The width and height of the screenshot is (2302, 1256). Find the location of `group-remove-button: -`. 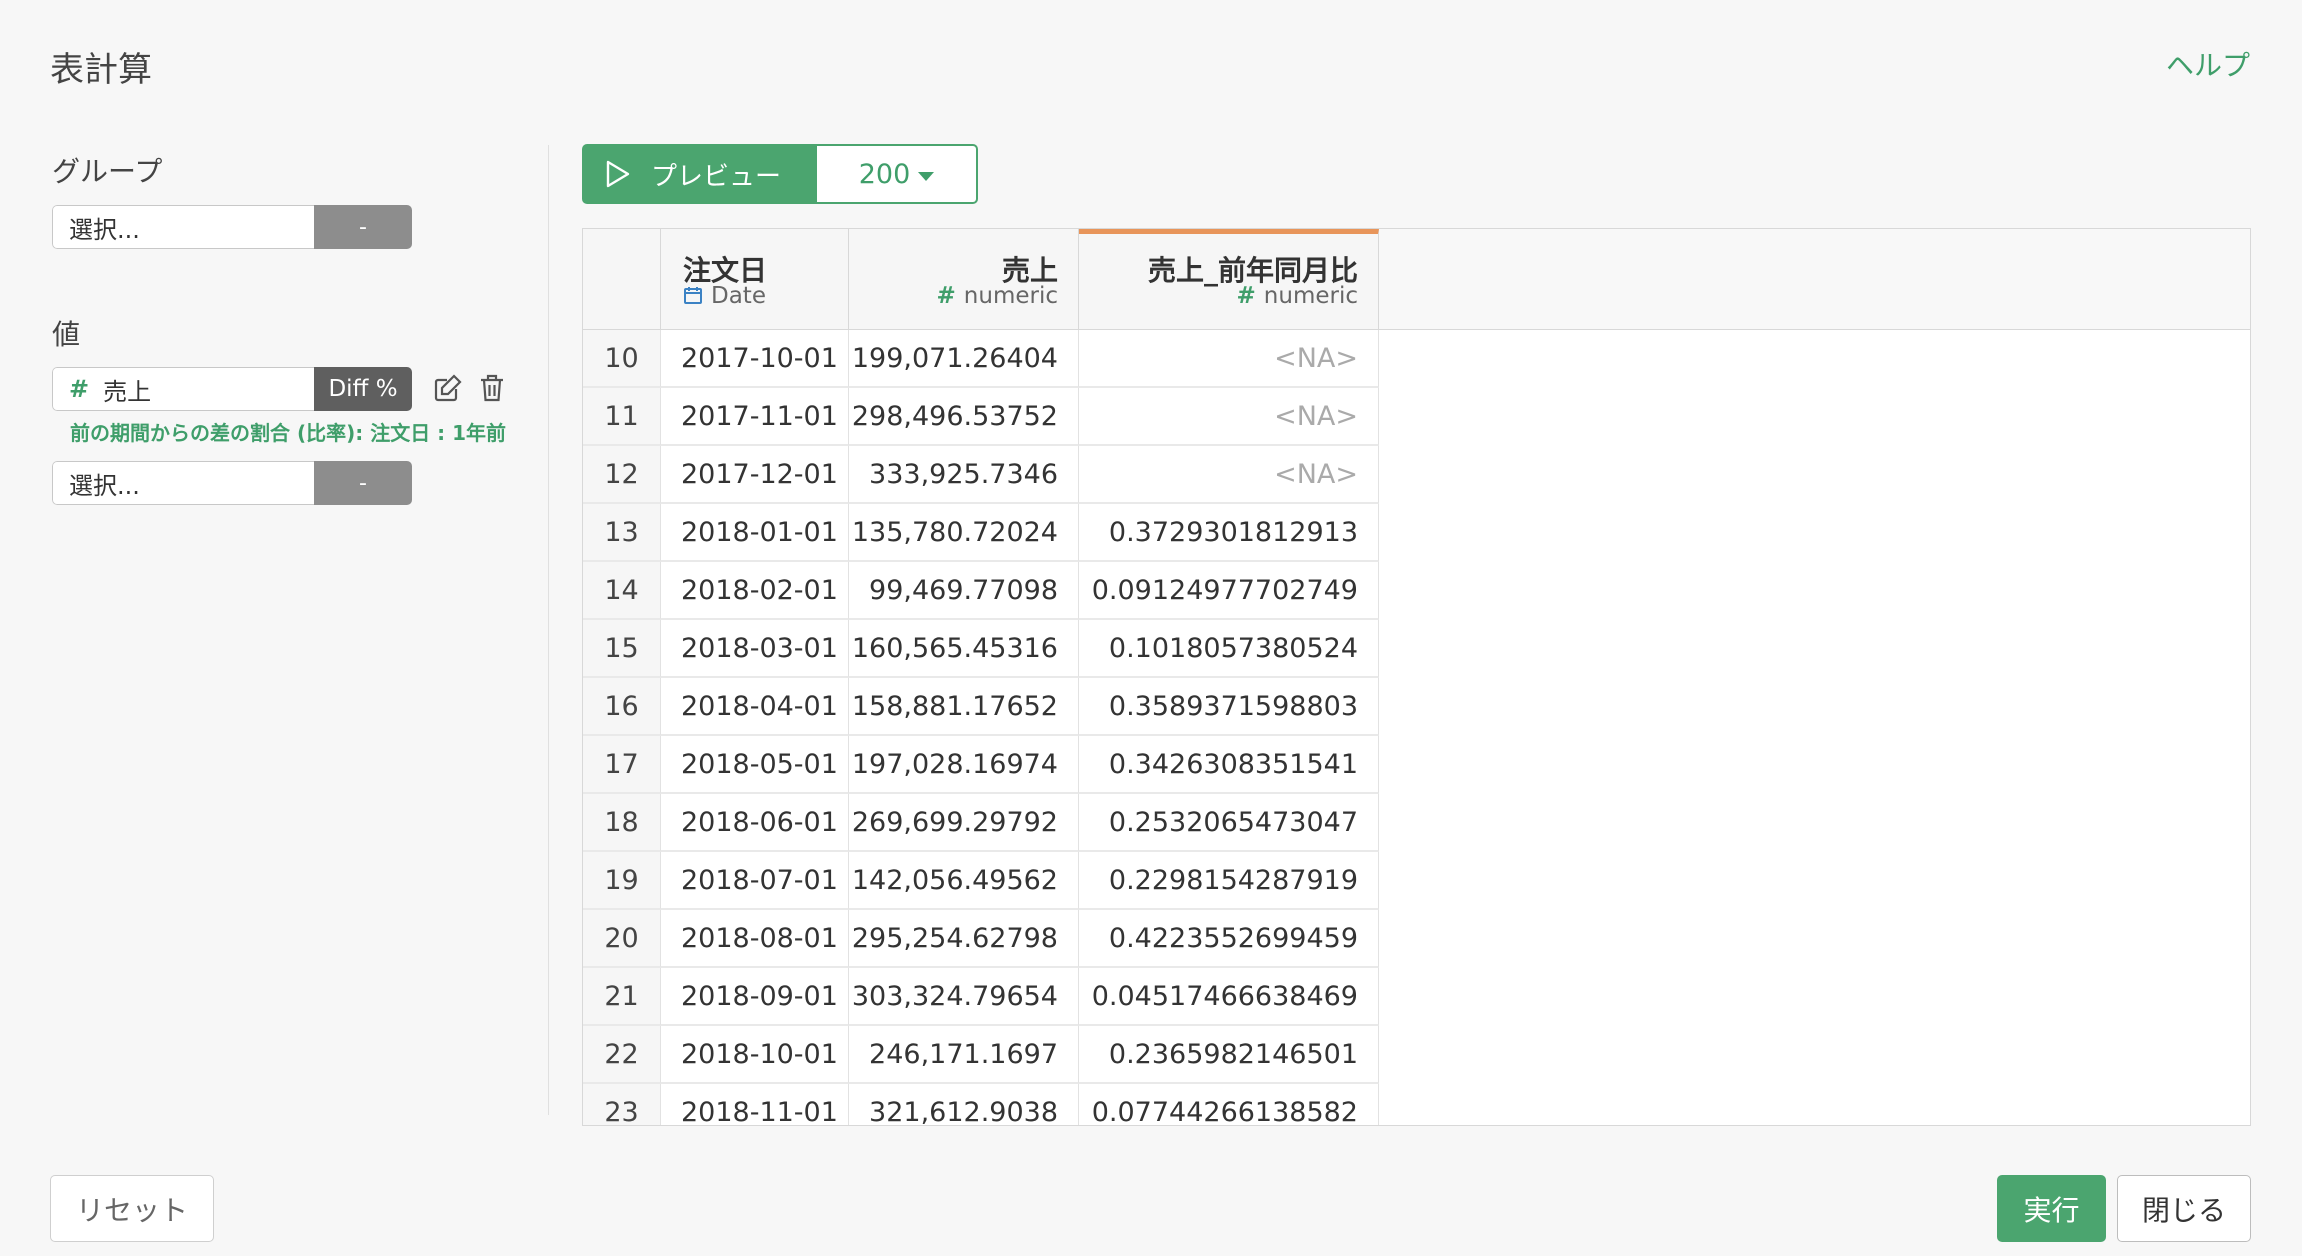

group-remove-button: - is located at coordinates (363, 227).